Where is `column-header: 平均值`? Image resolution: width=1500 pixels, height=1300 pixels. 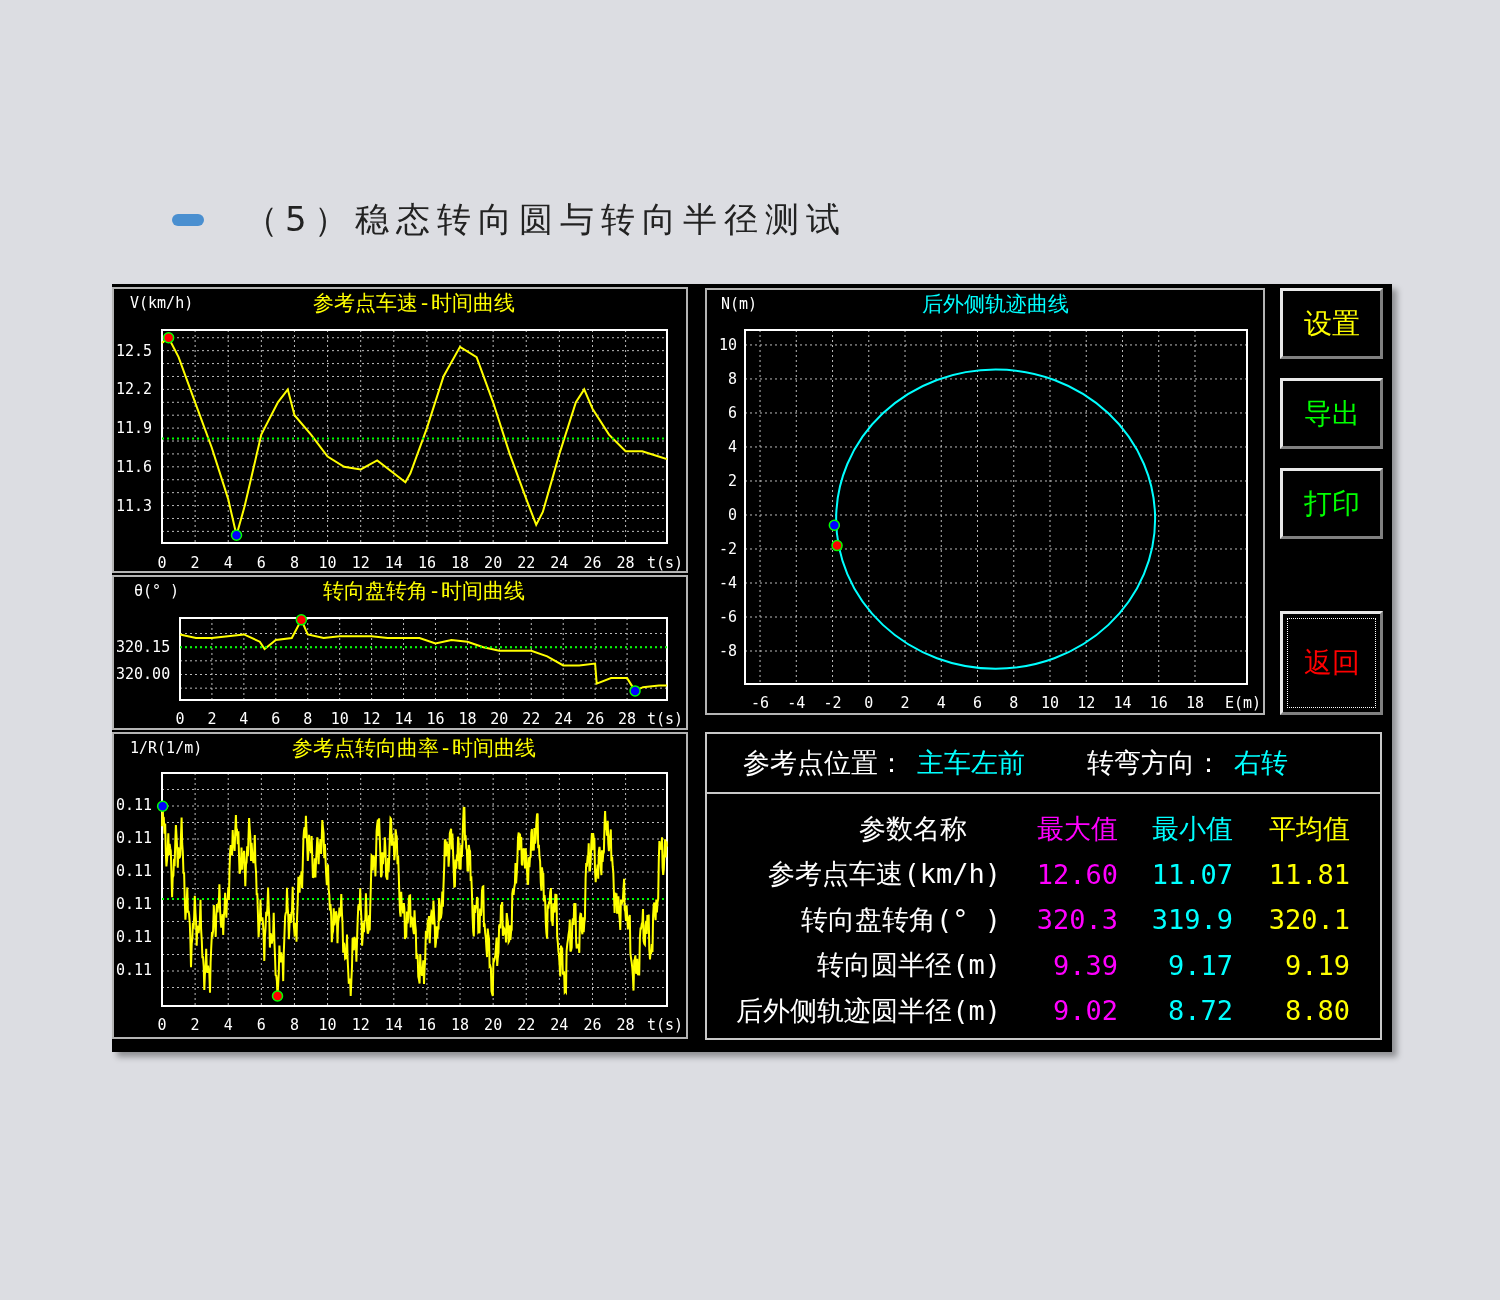 column-header: 平均值 is located at coordinates (1309, 828).